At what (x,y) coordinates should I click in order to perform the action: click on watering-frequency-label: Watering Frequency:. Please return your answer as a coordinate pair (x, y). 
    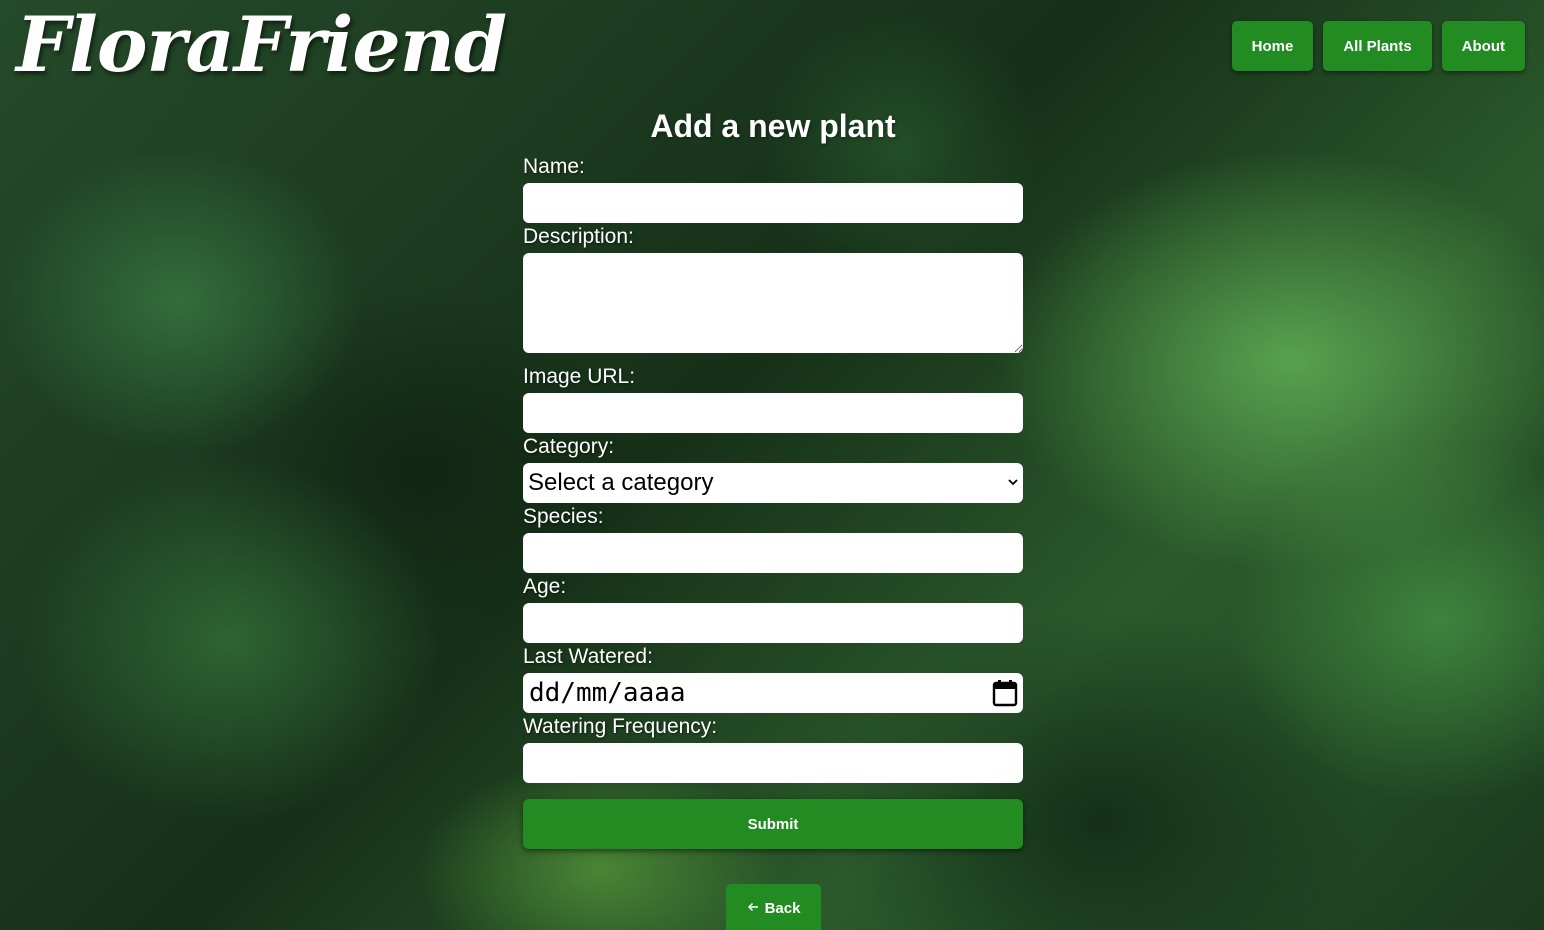
    Looking at the image, I should click on (620, 726).